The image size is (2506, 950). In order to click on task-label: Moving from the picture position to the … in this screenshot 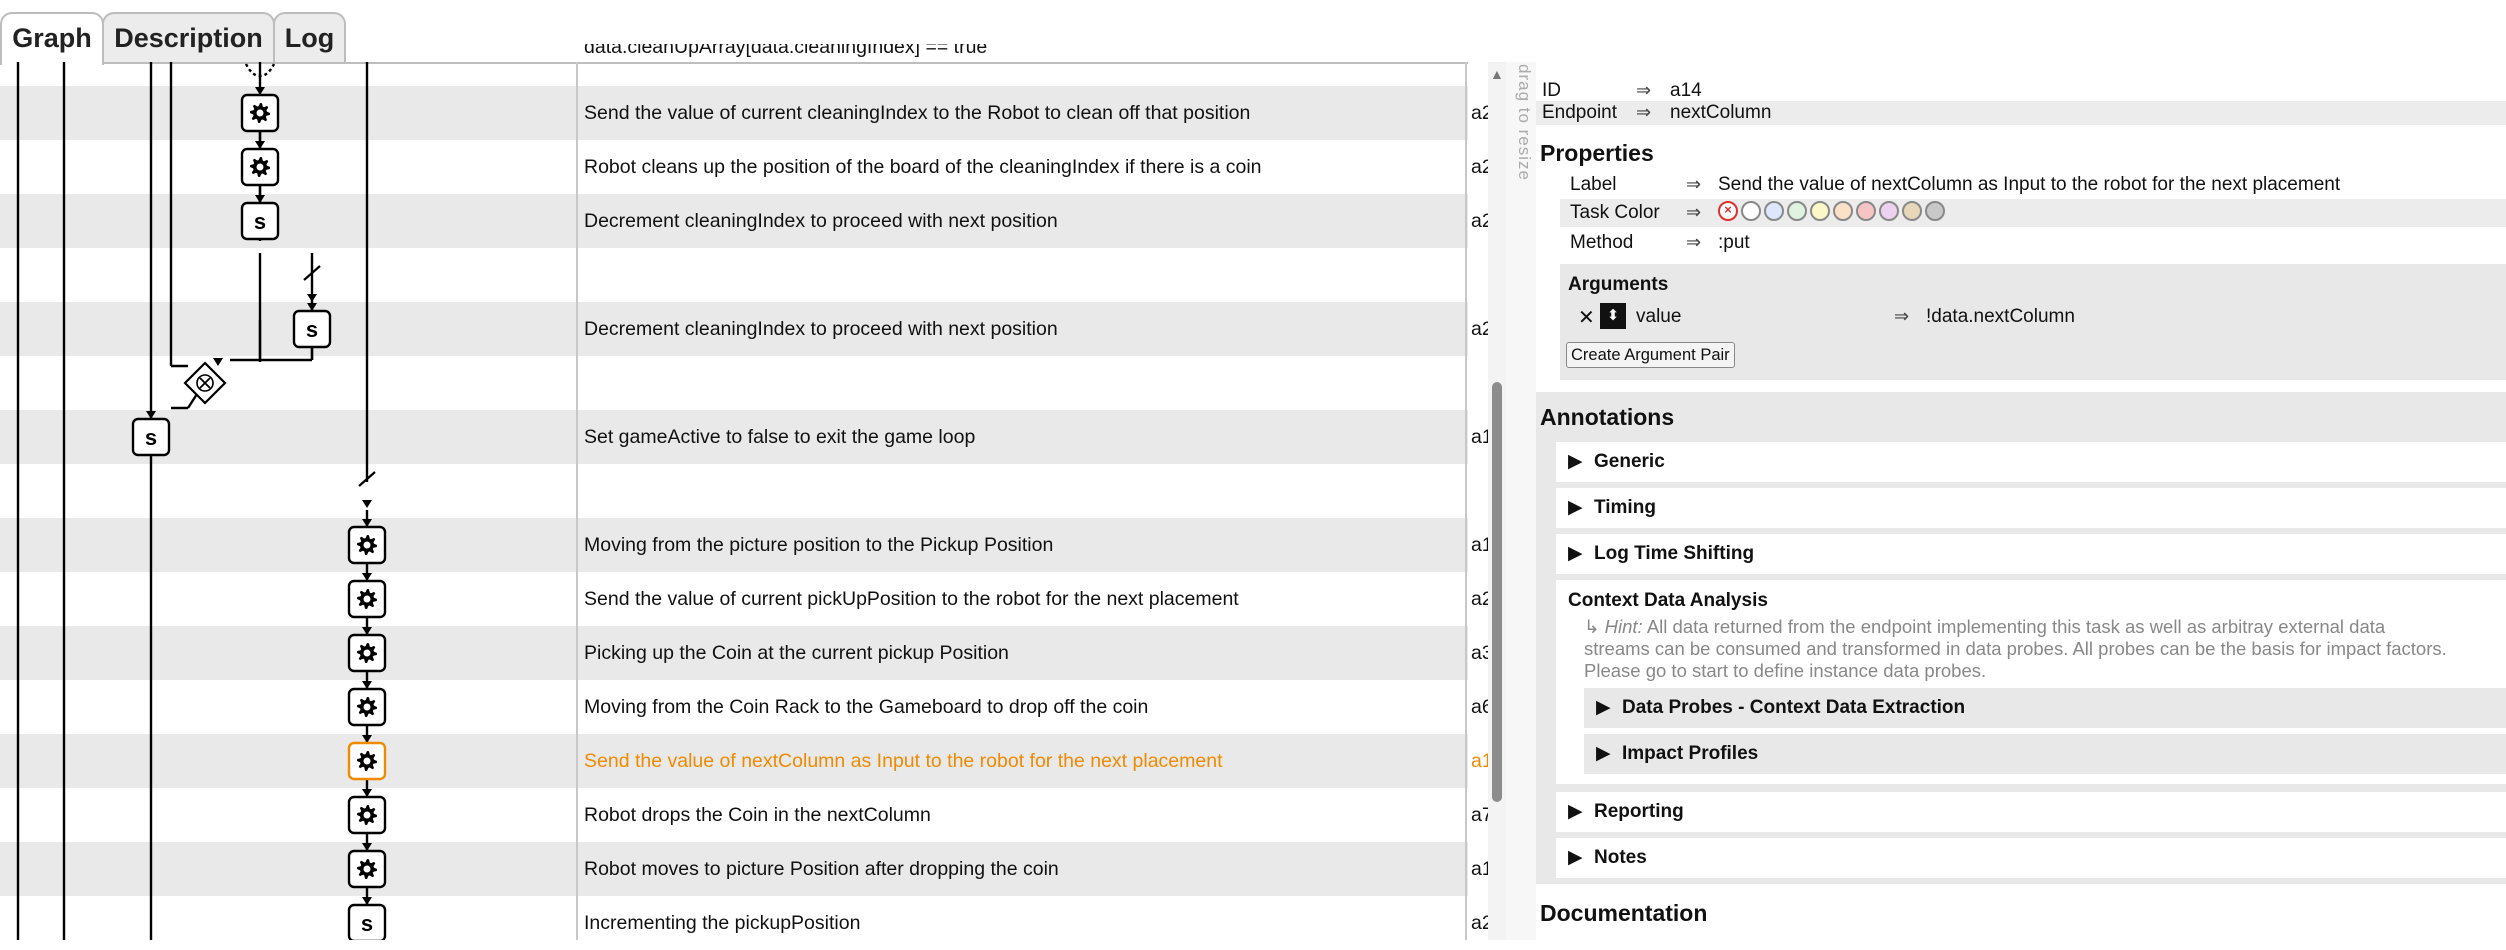, I will do `click(818, 545)`.